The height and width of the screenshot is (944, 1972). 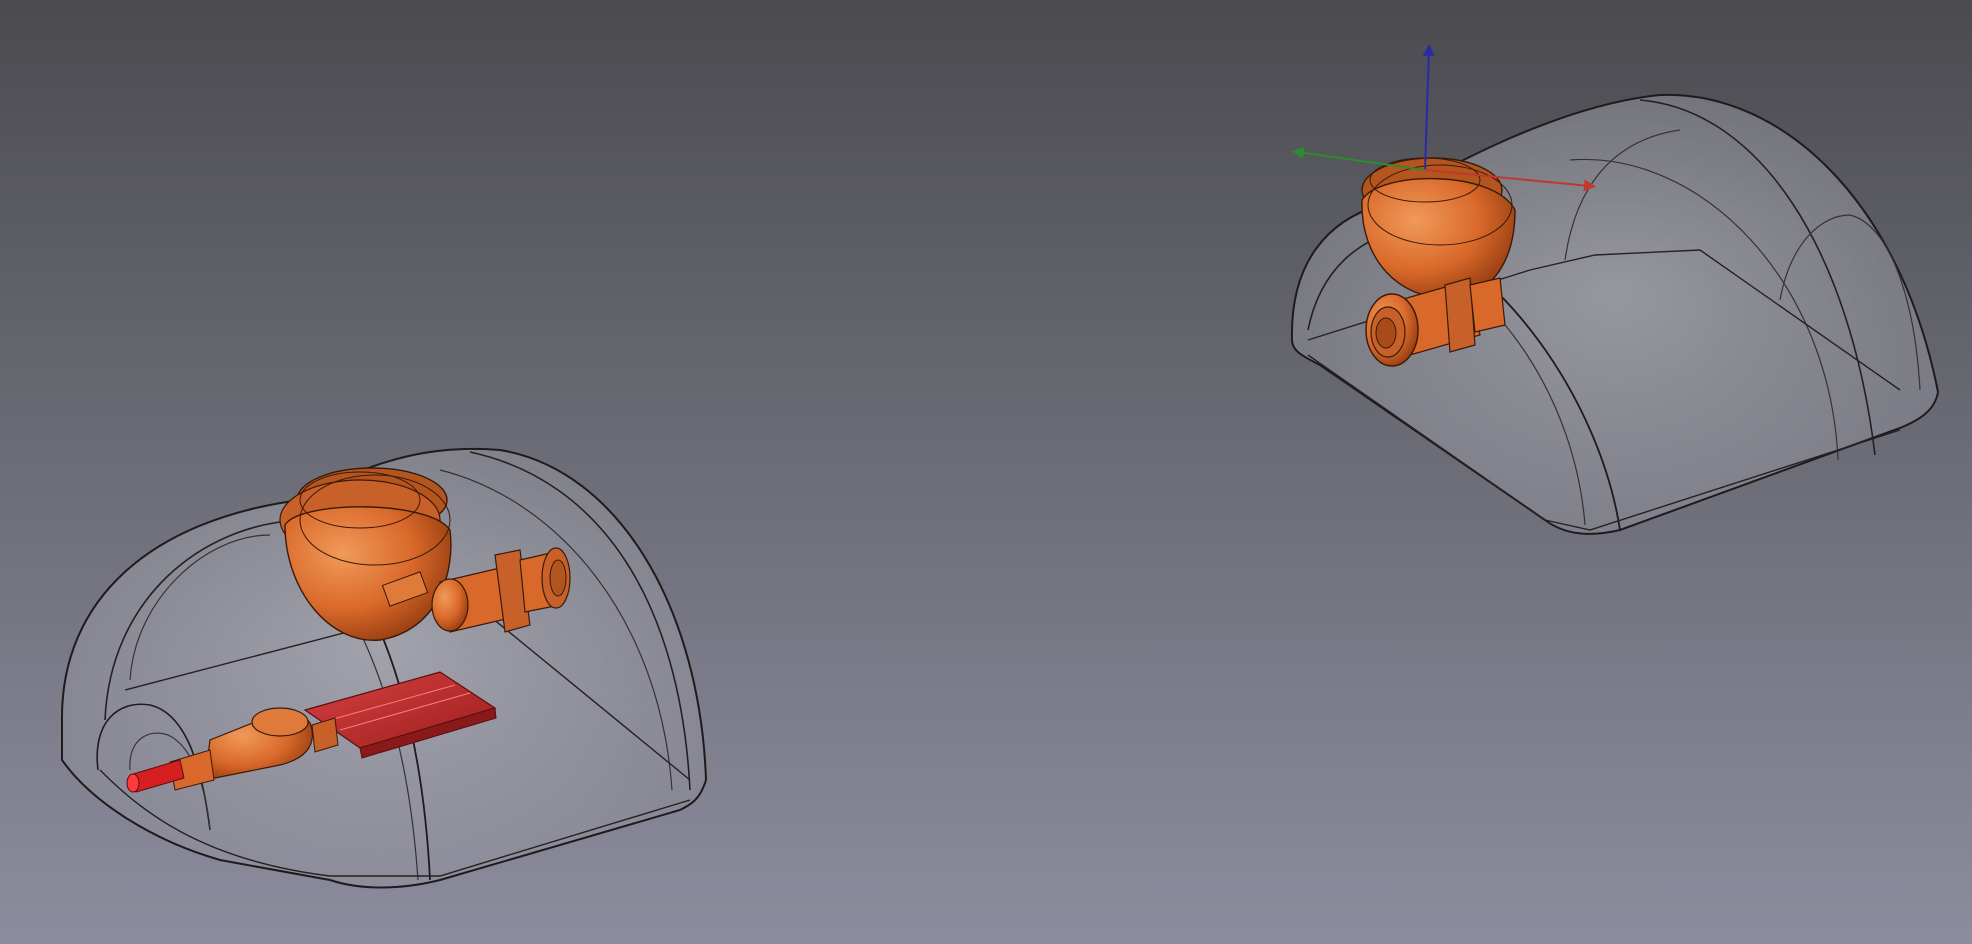 What do you see at coordinates (1428, 107) in the screenshot?
I see `z-axis-arrow` at bounding box center [1428, 107].